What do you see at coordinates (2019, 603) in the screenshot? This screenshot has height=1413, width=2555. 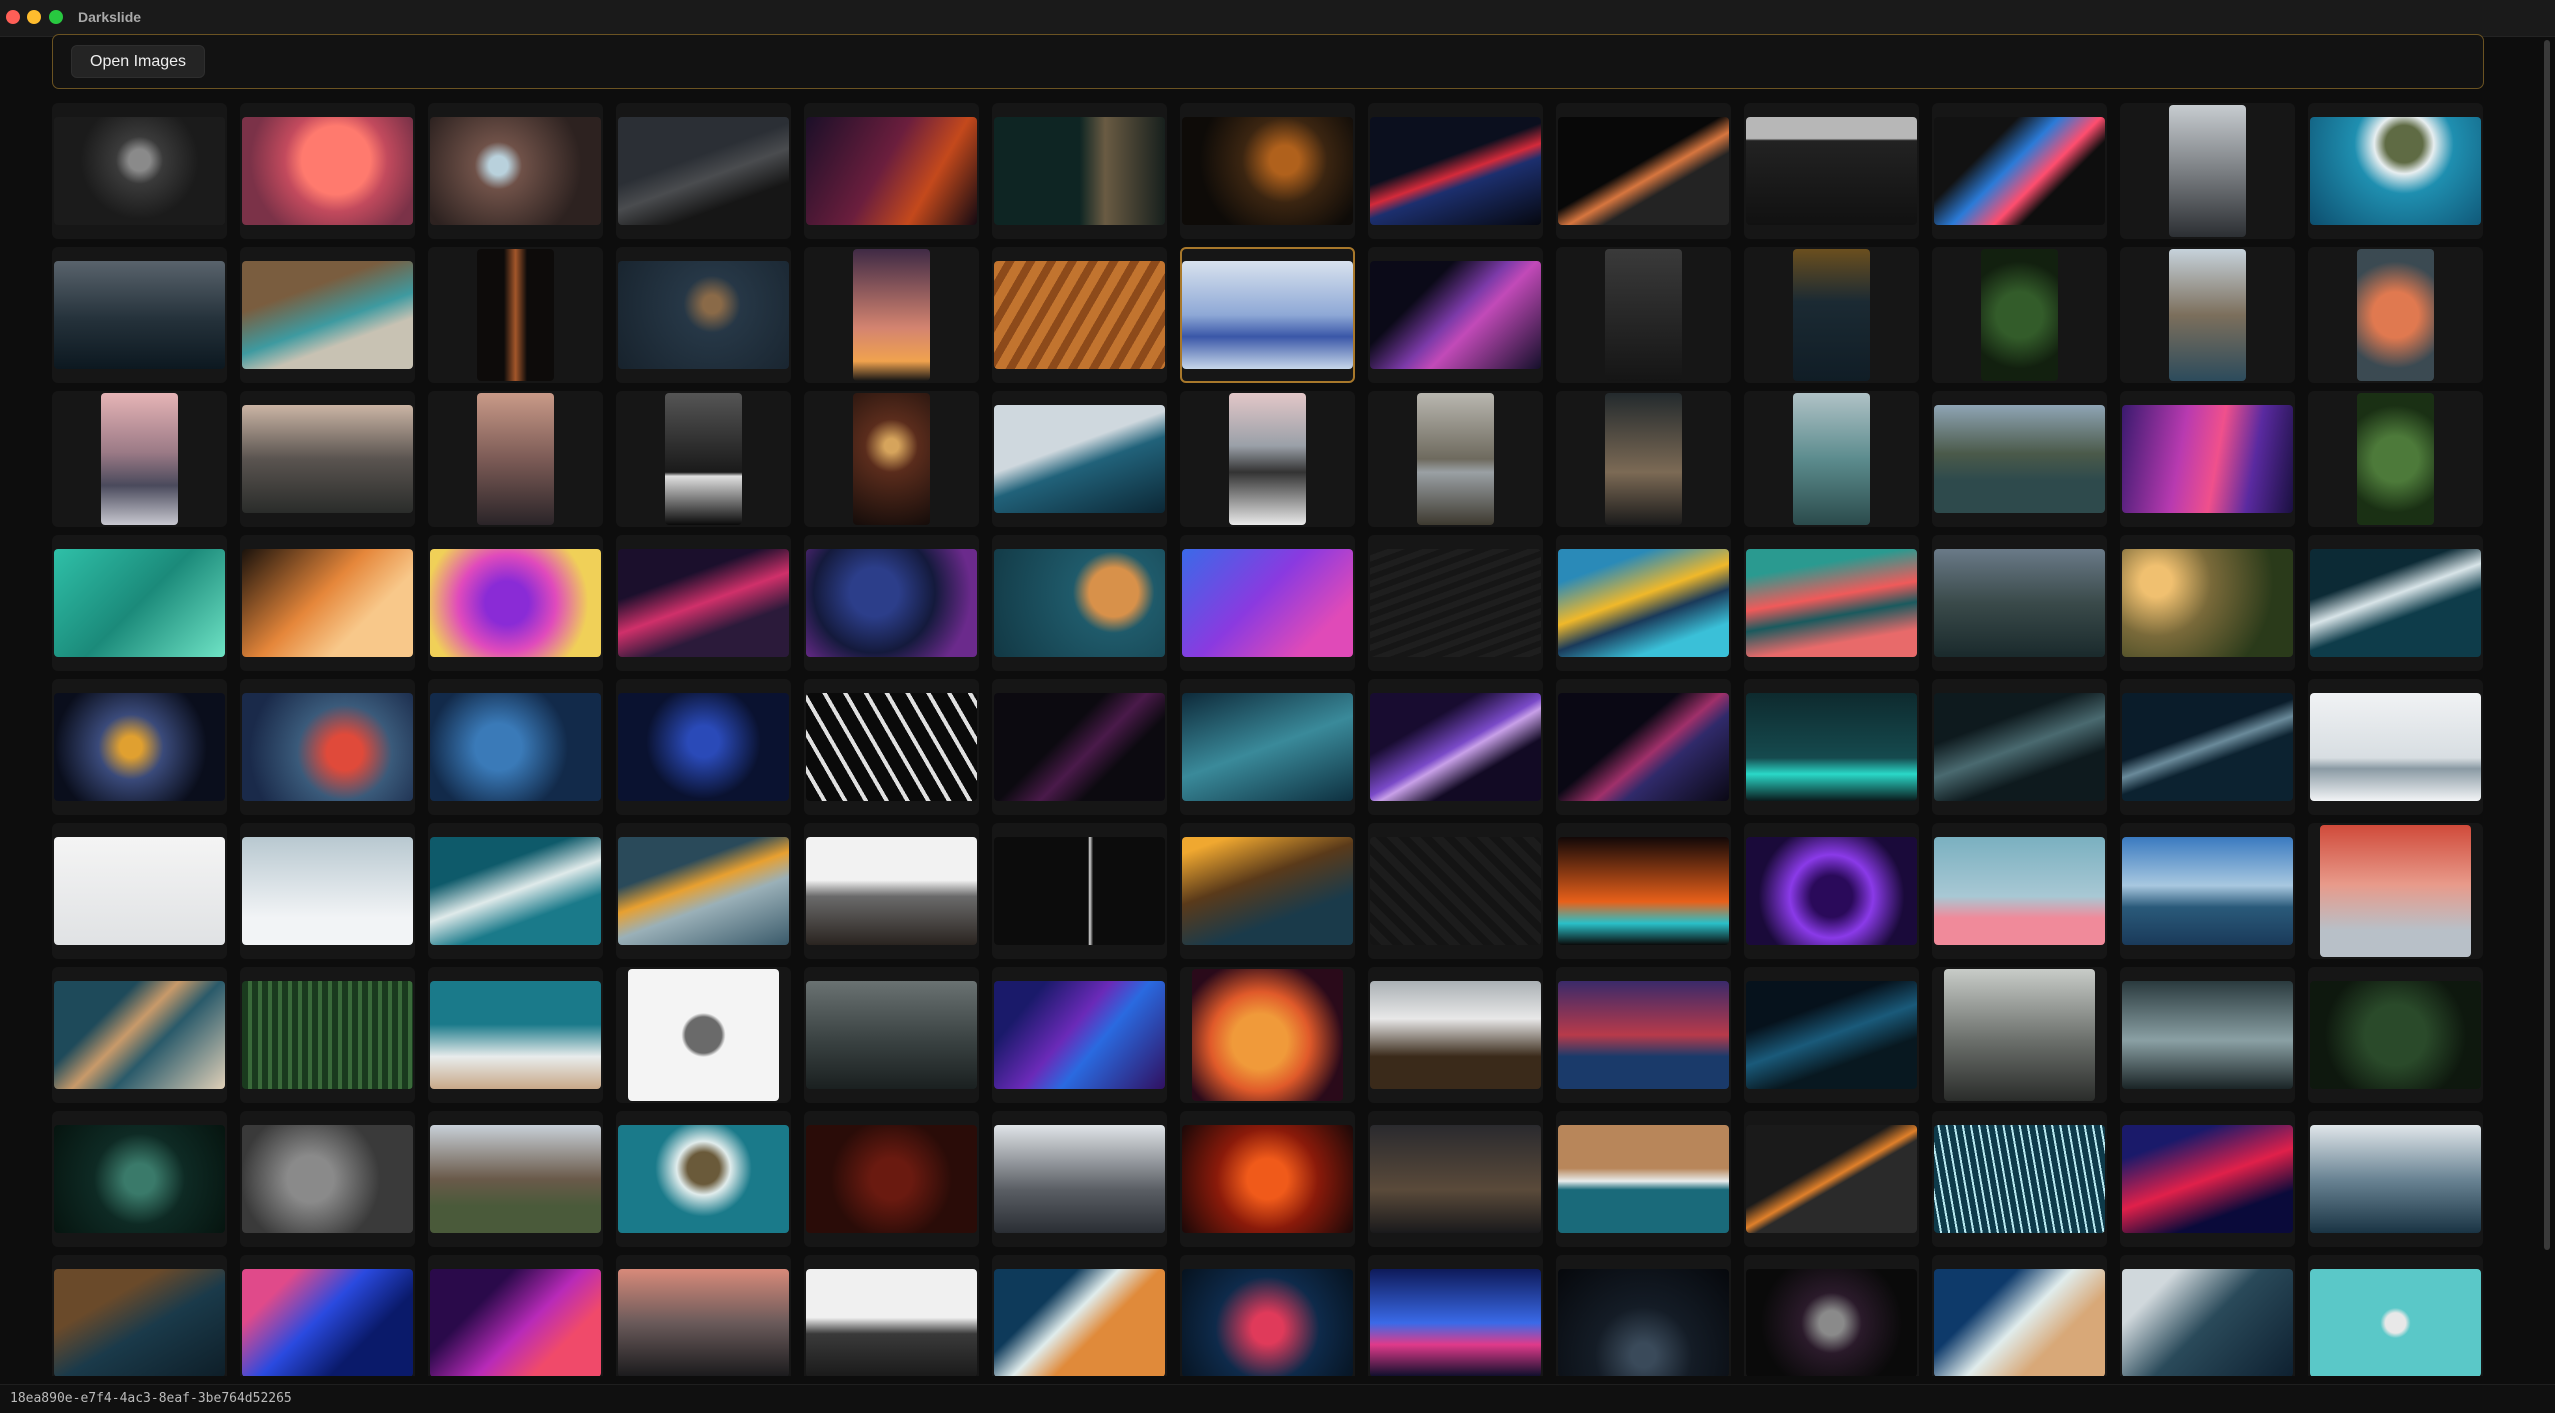 I see `gallery-cell-sunlit-mountain-lake` at bounding box center [2019, 603].